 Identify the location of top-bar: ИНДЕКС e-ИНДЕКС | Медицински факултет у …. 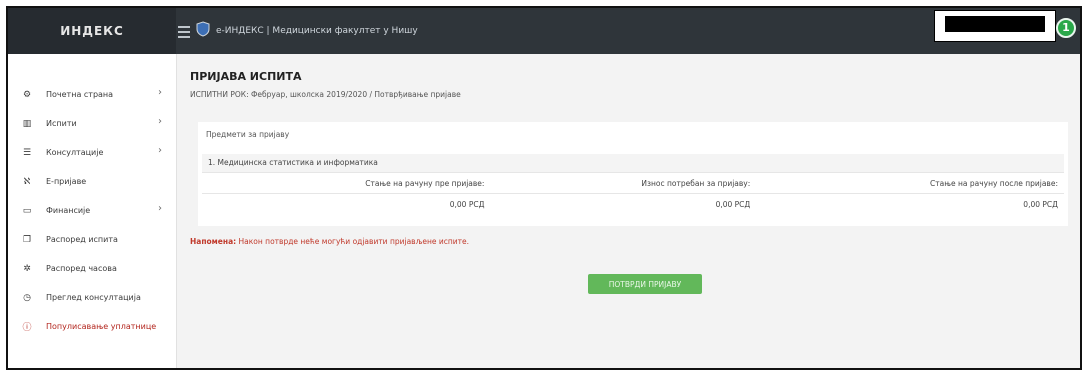
(544, 31).